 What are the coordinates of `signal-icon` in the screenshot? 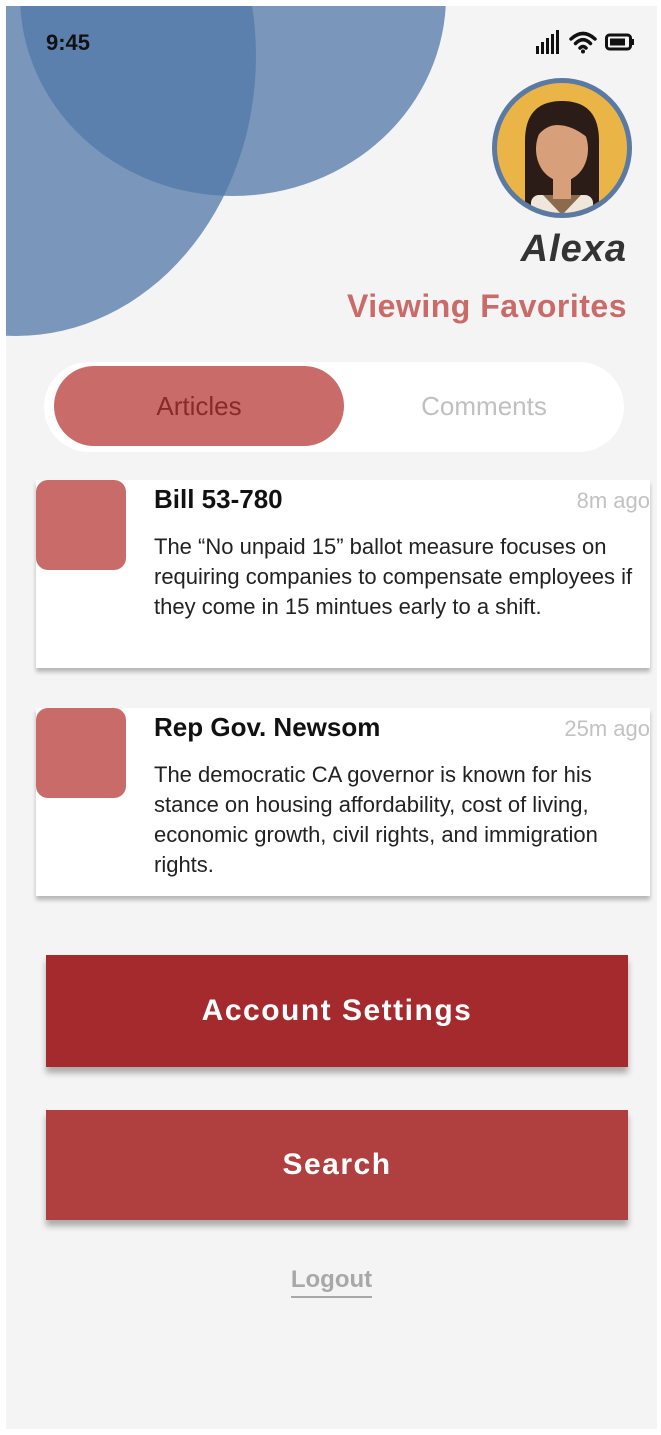 It's located at (547, 42).